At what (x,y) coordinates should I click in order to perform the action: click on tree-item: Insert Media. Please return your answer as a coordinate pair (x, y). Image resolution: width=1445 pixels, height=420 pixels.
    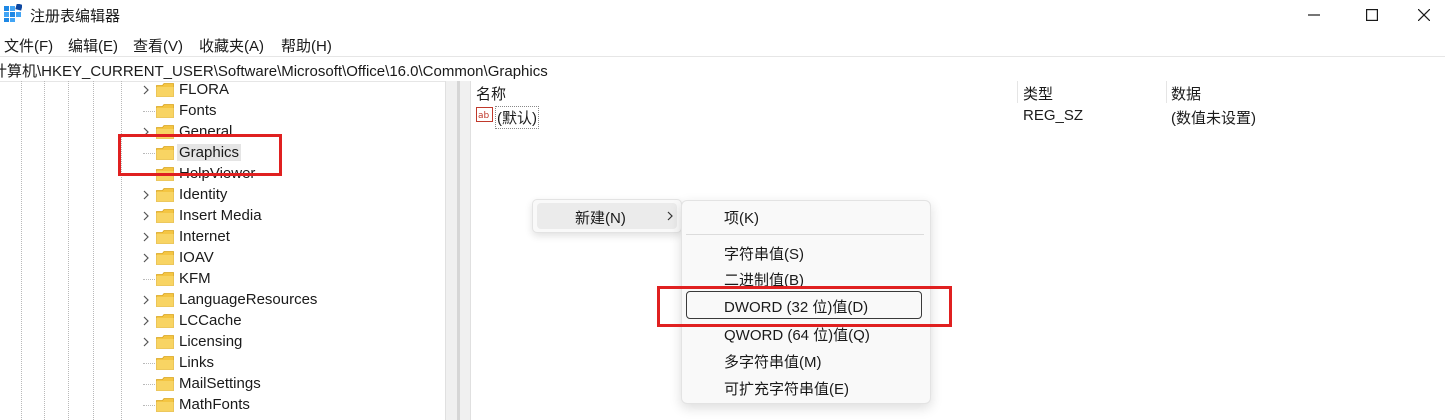
    Looking at the image, I should click on (288, 216).